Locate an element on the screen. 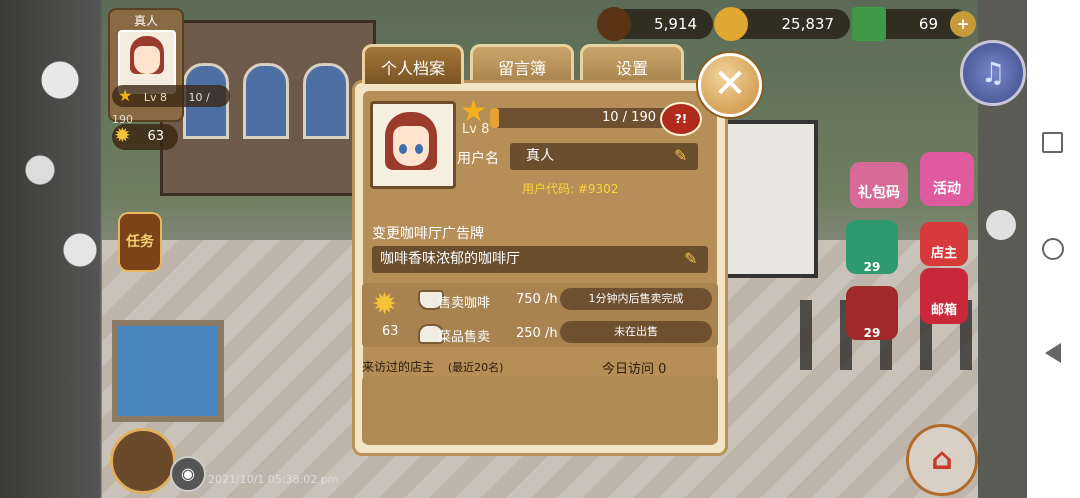 The height and width of the screenshot is (498, 1080). gift-code-button: 礼包码 is located at coordinates (879, 185).